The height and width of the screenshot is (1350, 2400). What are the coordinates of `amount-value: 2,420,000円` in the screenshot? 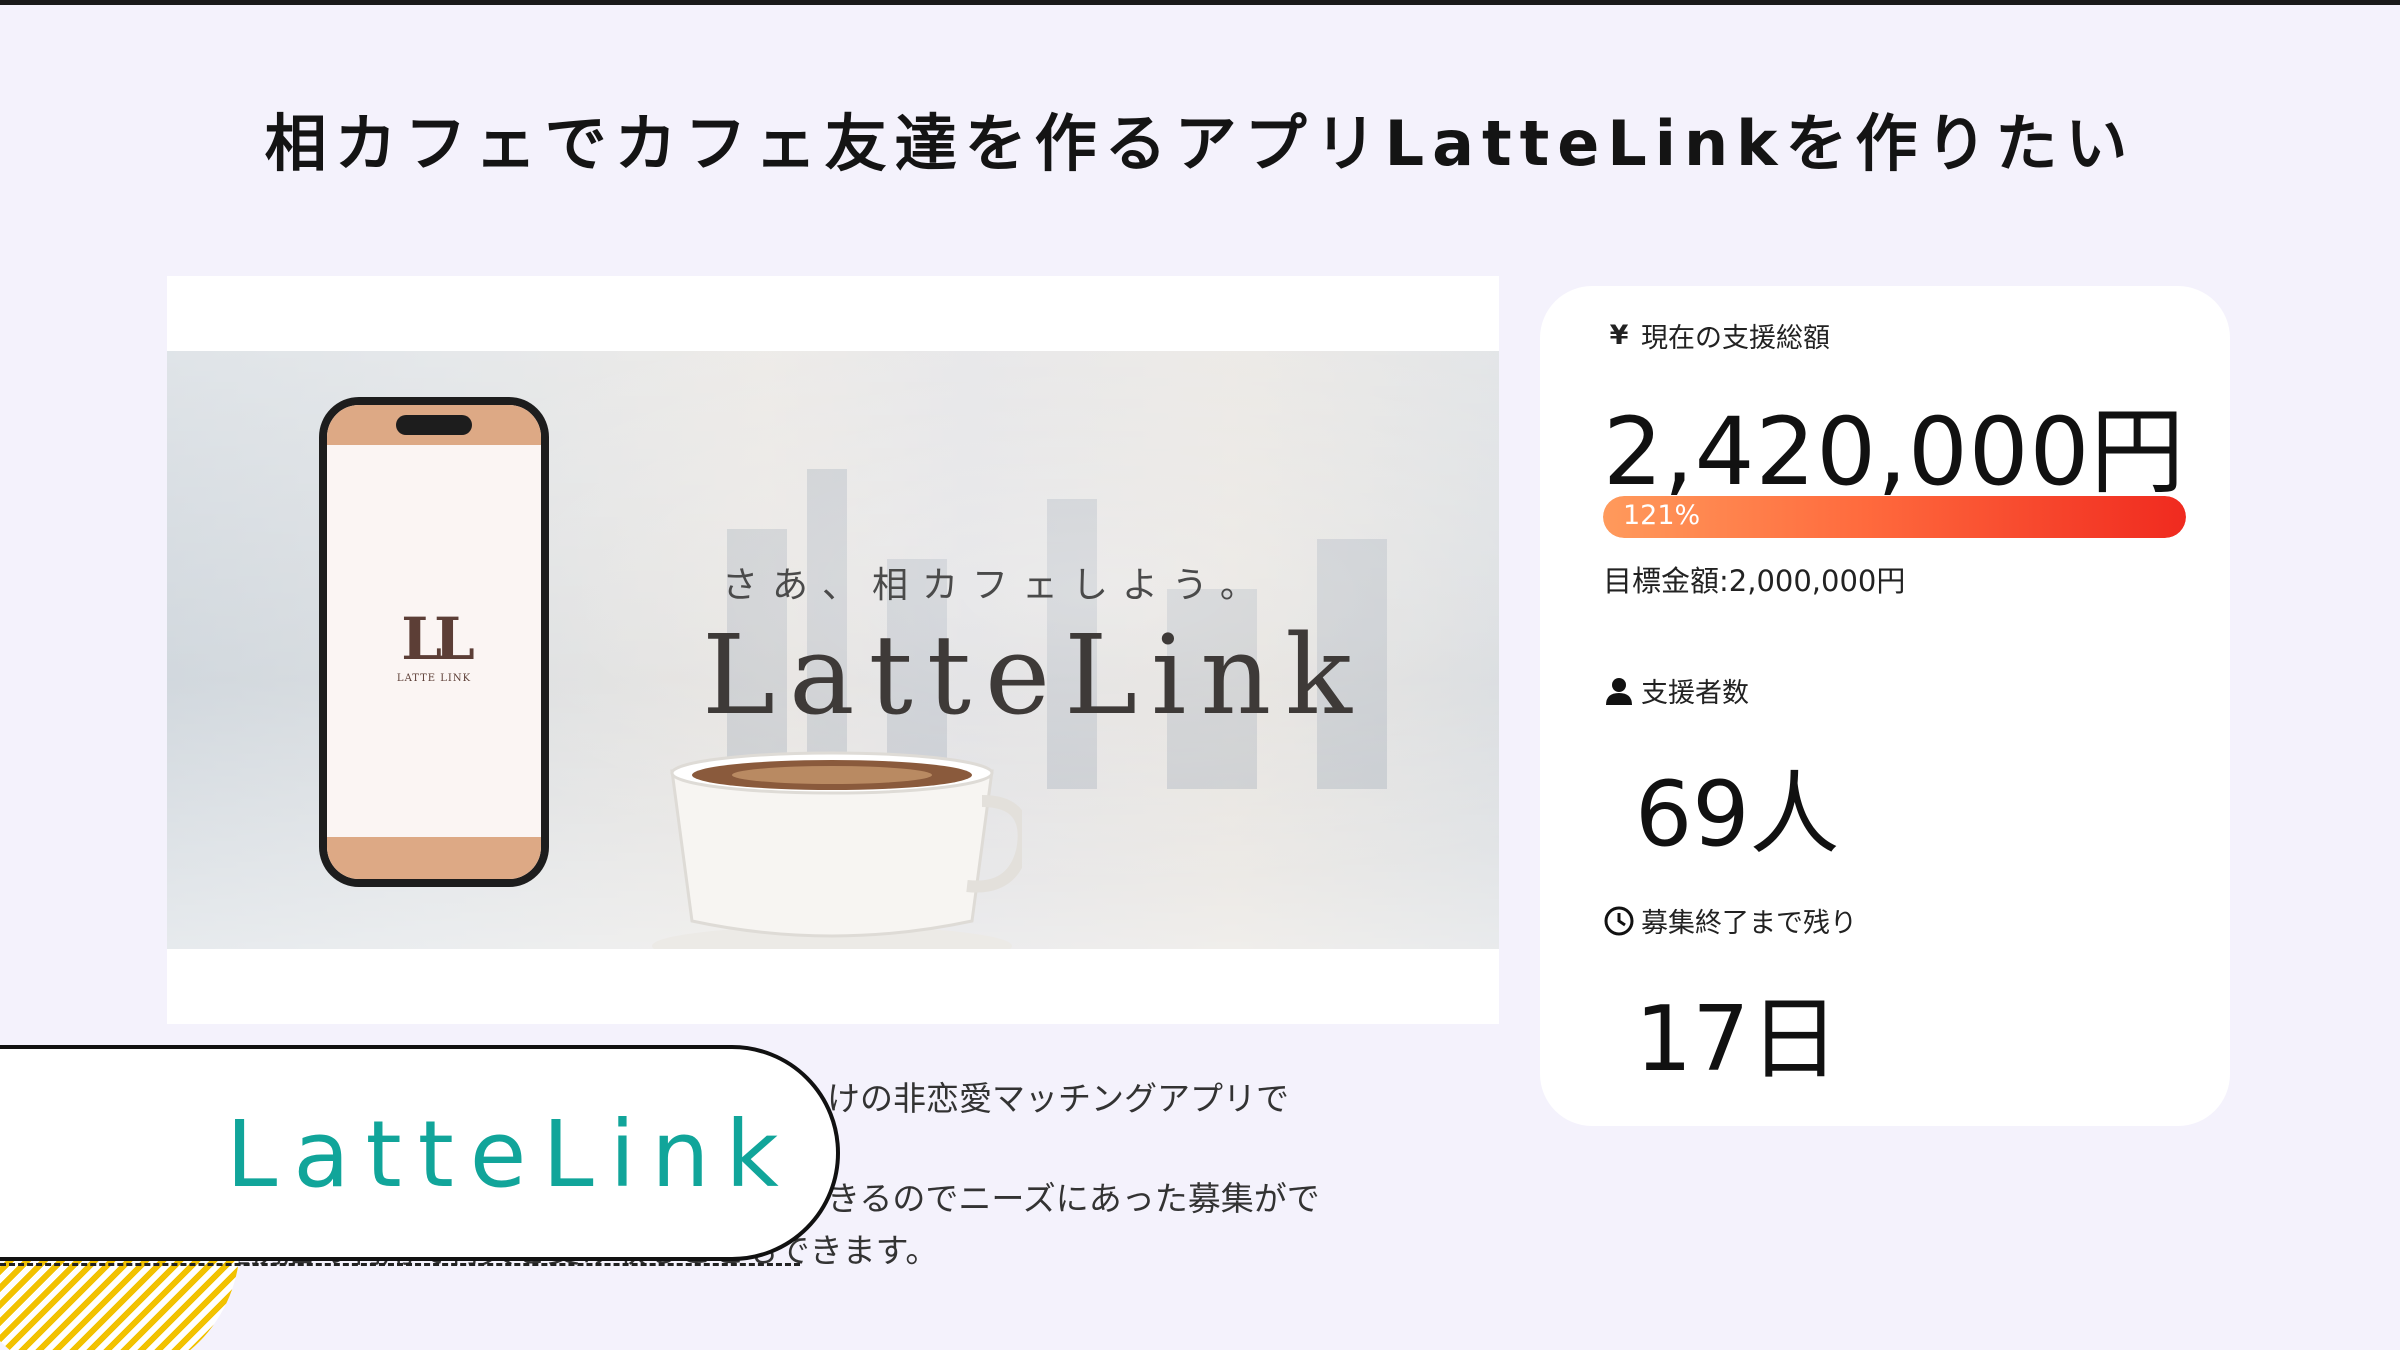 It's located at (1894, 452).